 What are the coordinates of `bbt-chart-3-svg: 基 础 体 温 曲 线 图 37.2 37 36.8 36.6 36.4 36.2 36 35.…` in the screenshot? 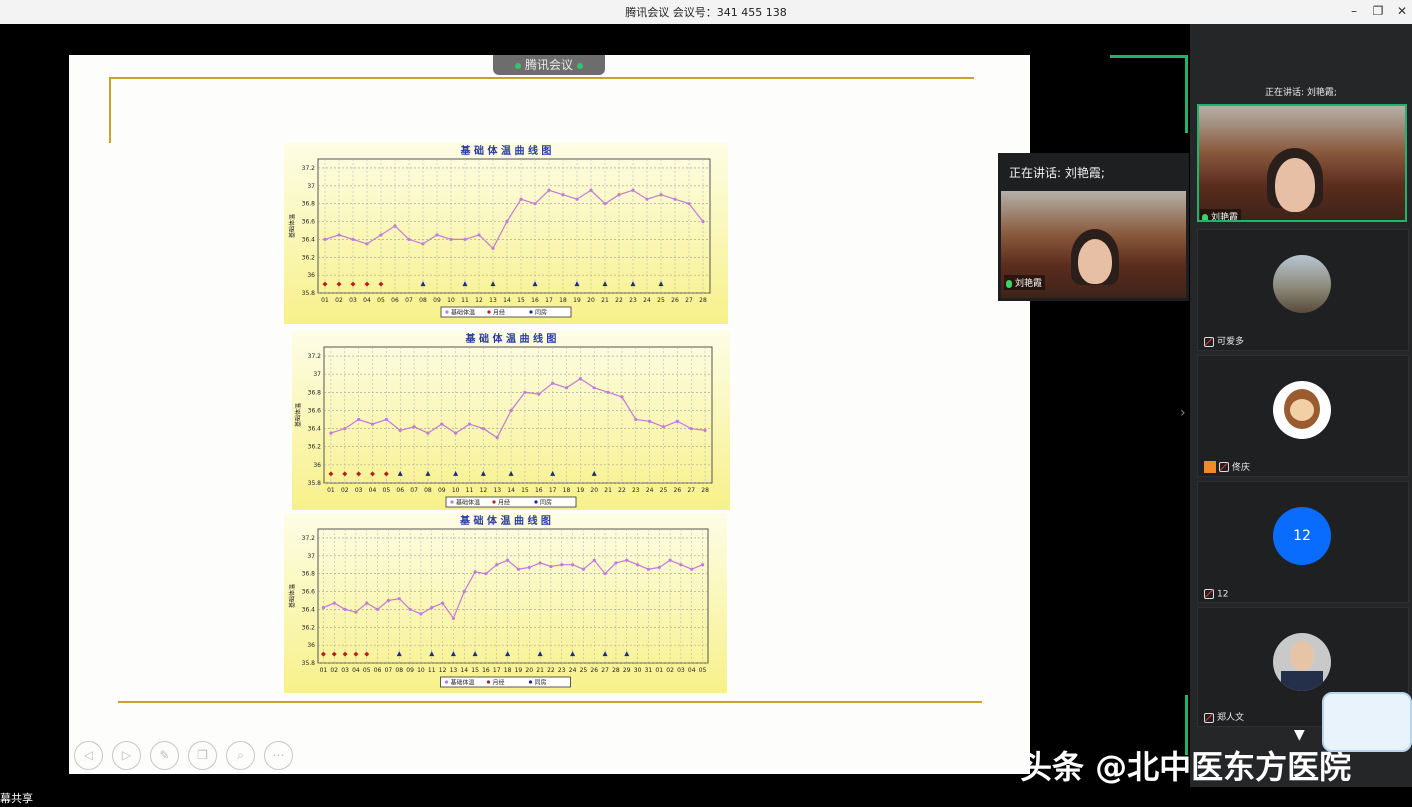 It's located at (505, 603).